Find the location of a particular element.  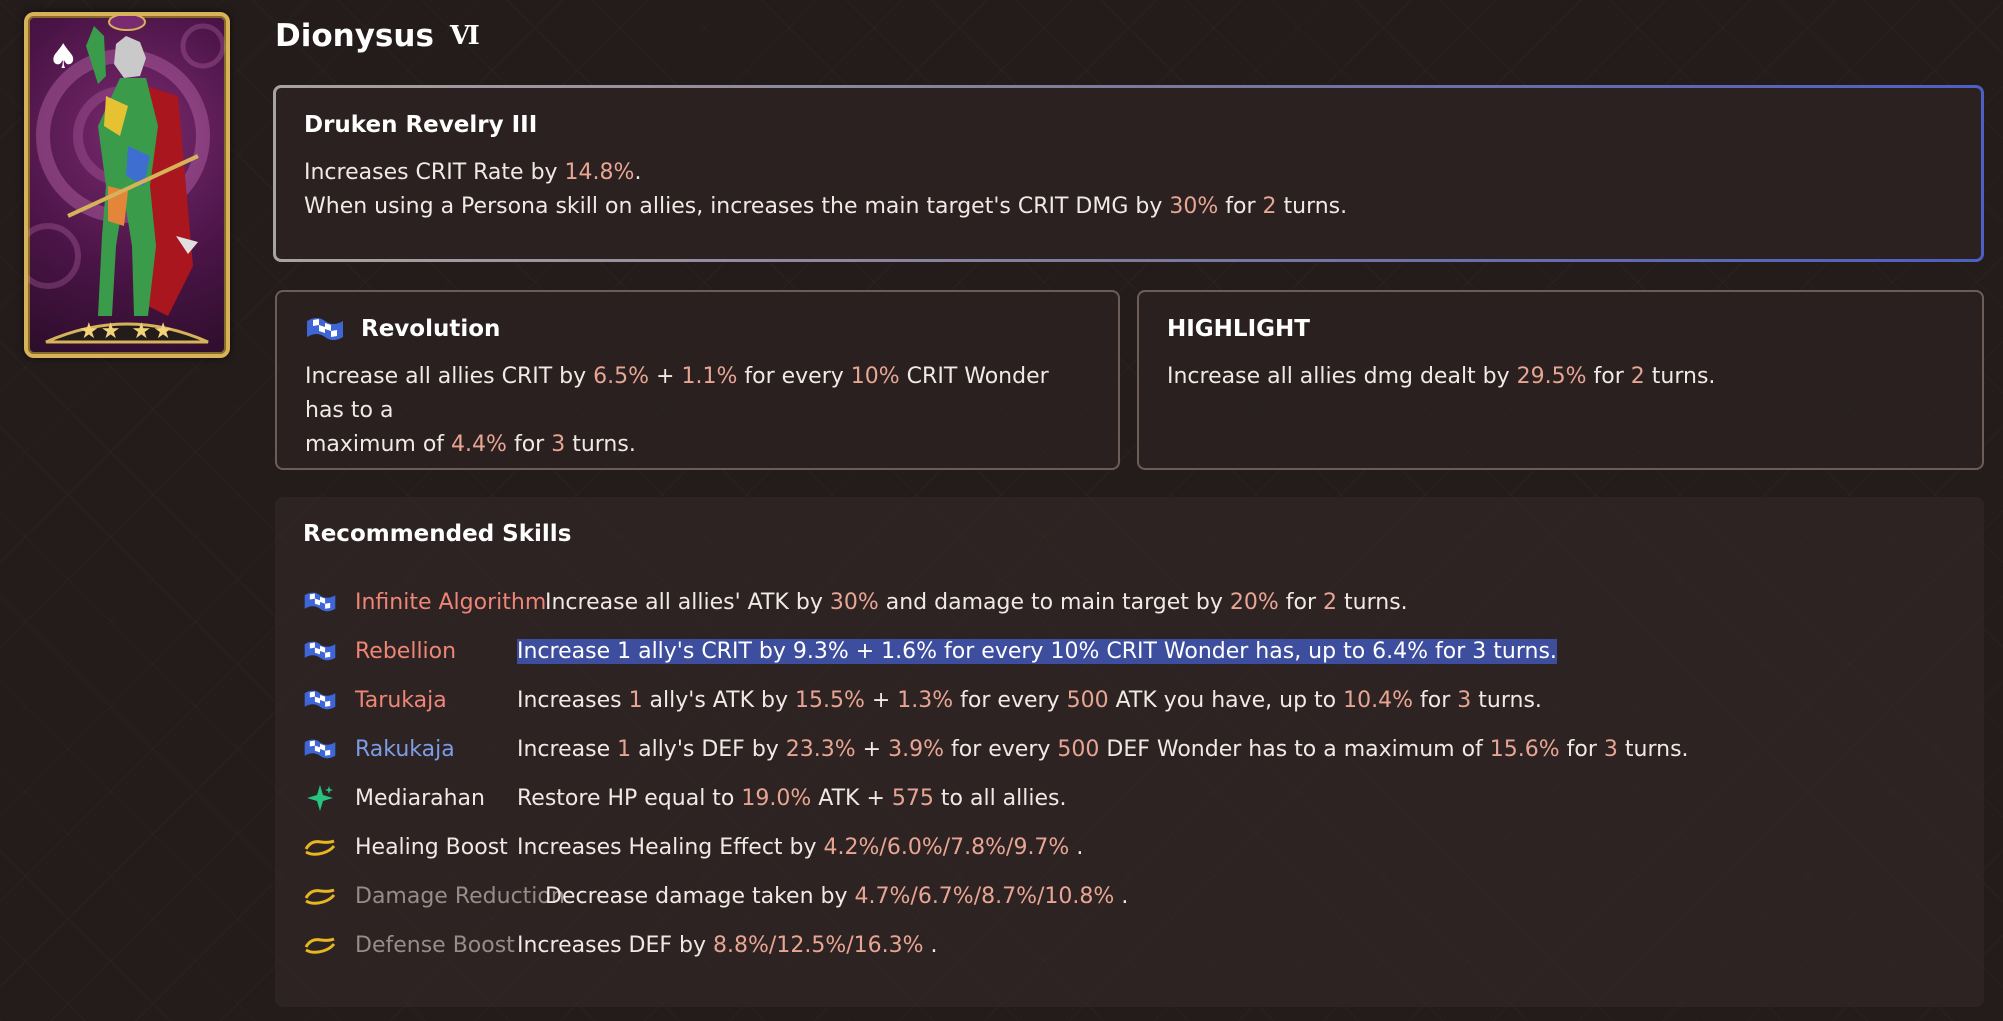

skill-name: Rebellion is located at coordinates (405, 651).